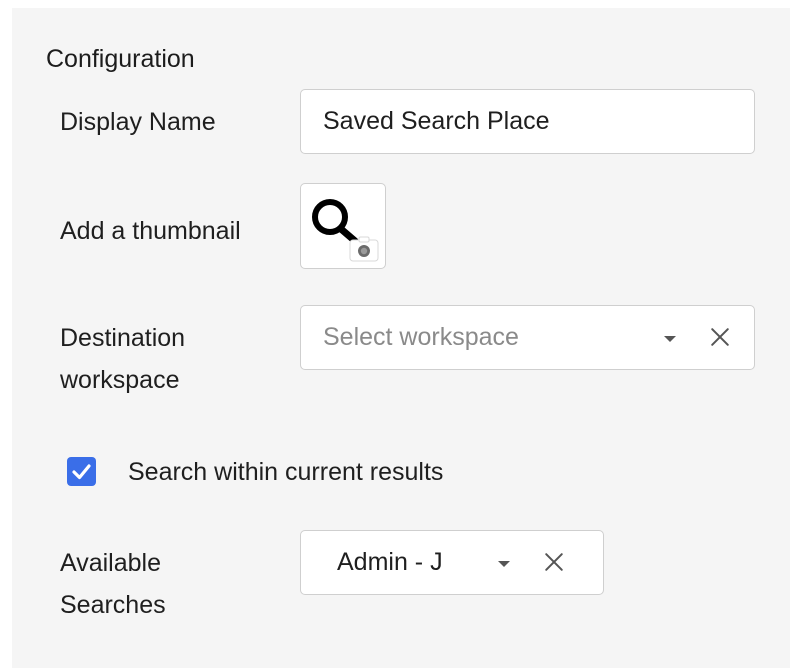  I want to click on available-searches-label-line1: Available, so click(111, 563).